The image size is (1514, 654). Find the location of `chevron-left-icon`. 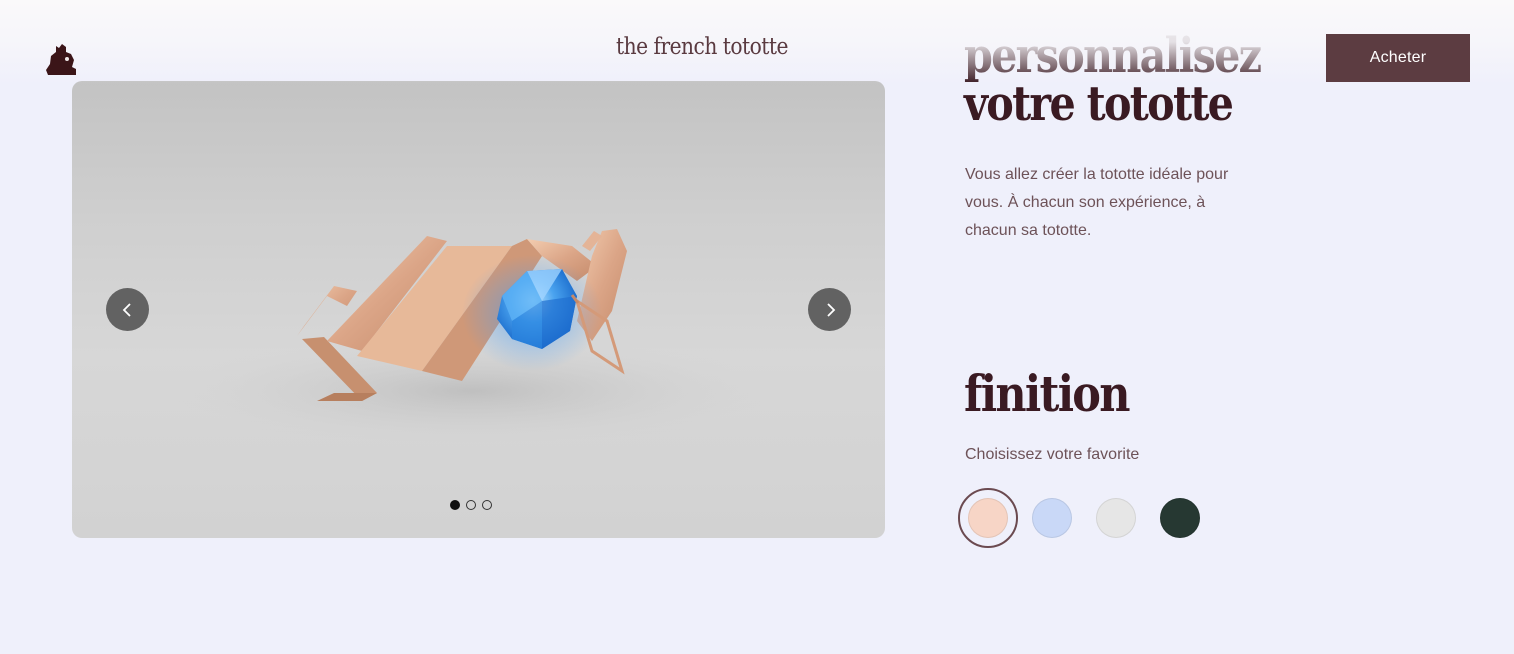

chevron-left-icon is located at coordinates (126, 309).